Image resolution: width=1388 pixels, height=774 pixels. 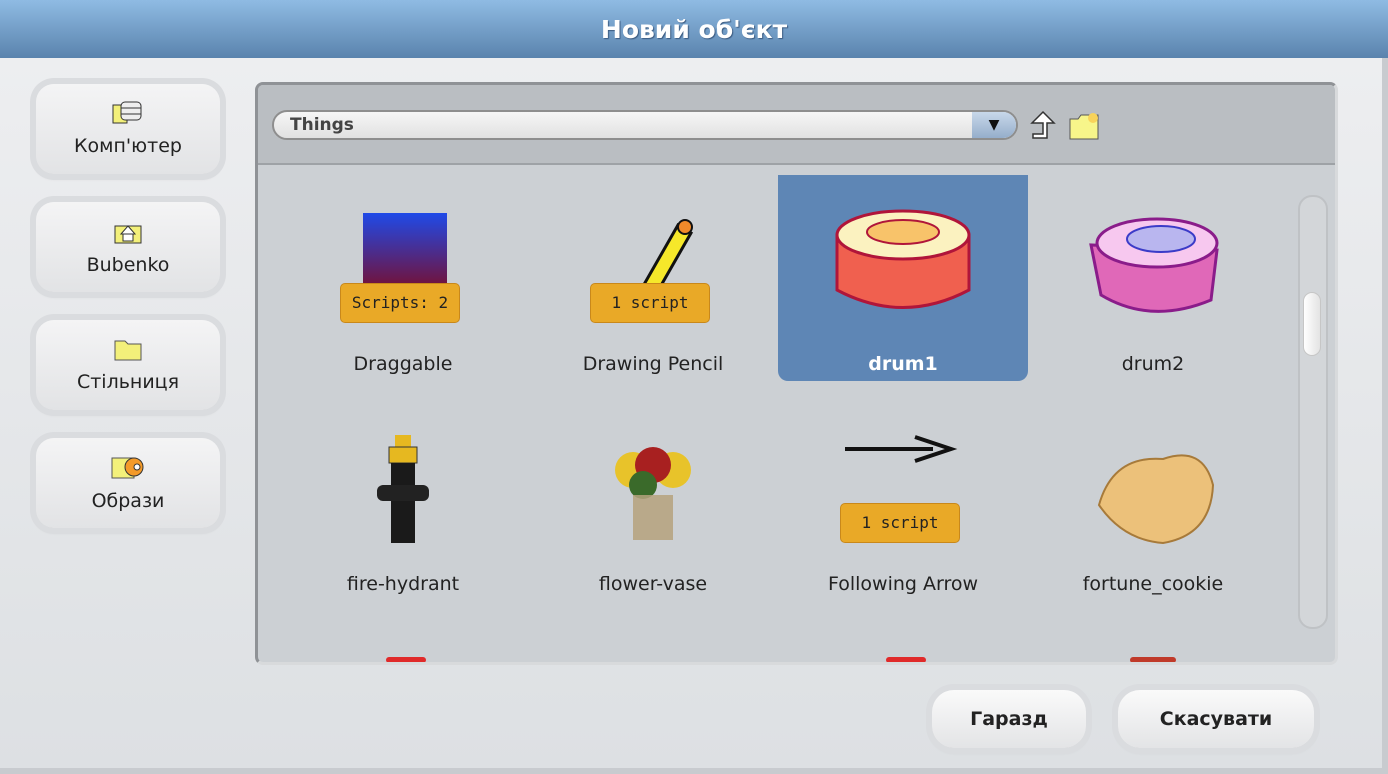 What do you see at coordinates (903, 364) in the screenshot?
I see `sprite-label: drum1` at bounding box center [903, 364].